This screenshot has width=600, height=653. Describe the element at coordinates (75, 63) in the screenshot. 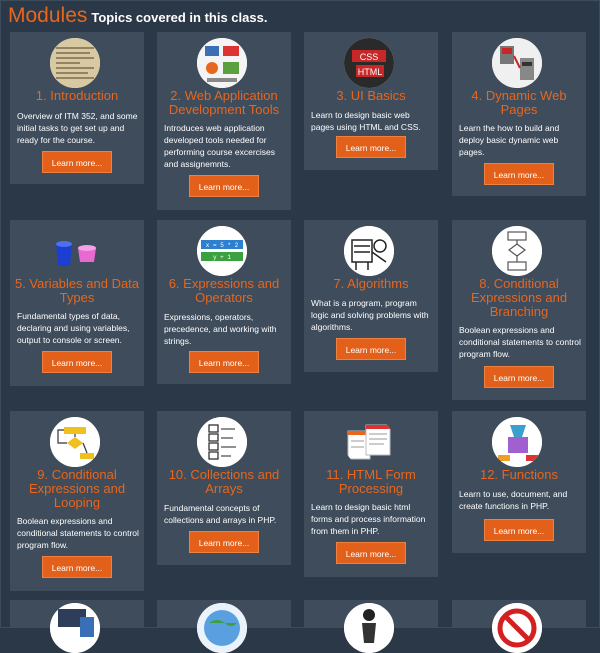

I see `newspaper-icon` at that location.